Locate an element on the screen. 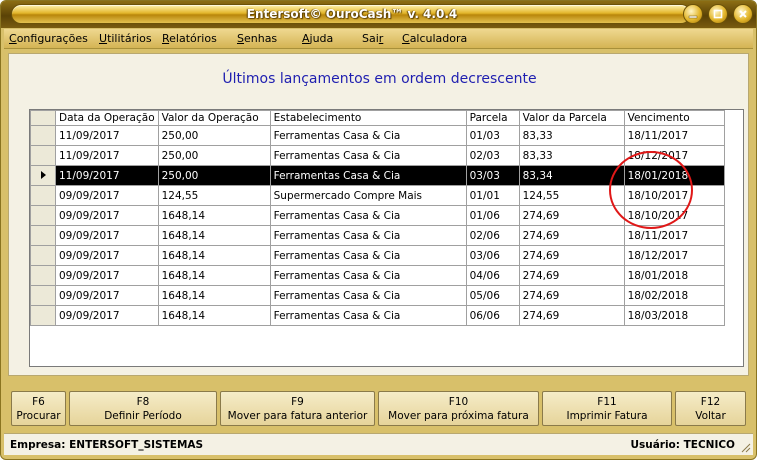  close-button is located at coordinates (743, 14).